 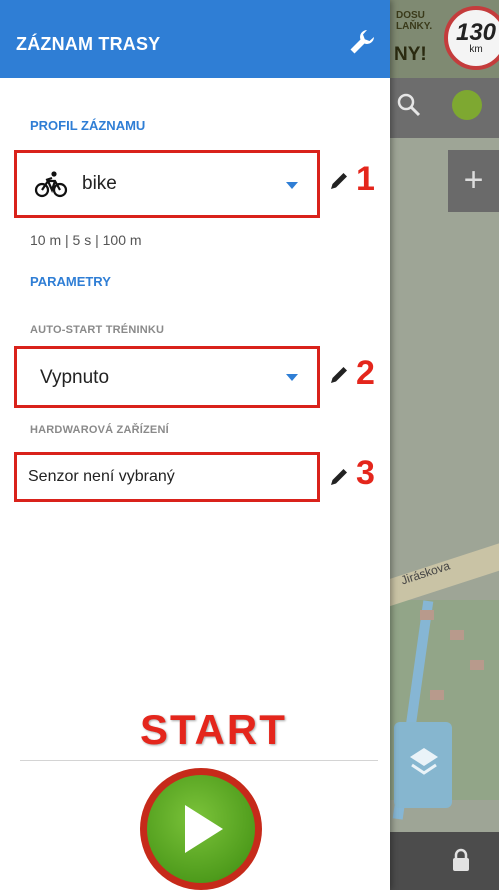 What do you see at coordinates (99, 430) in the screenshot?
I see `hardware-label: HARDWAROVÁ ZAŘÍZENÍ` at bounding box center [99, 430].